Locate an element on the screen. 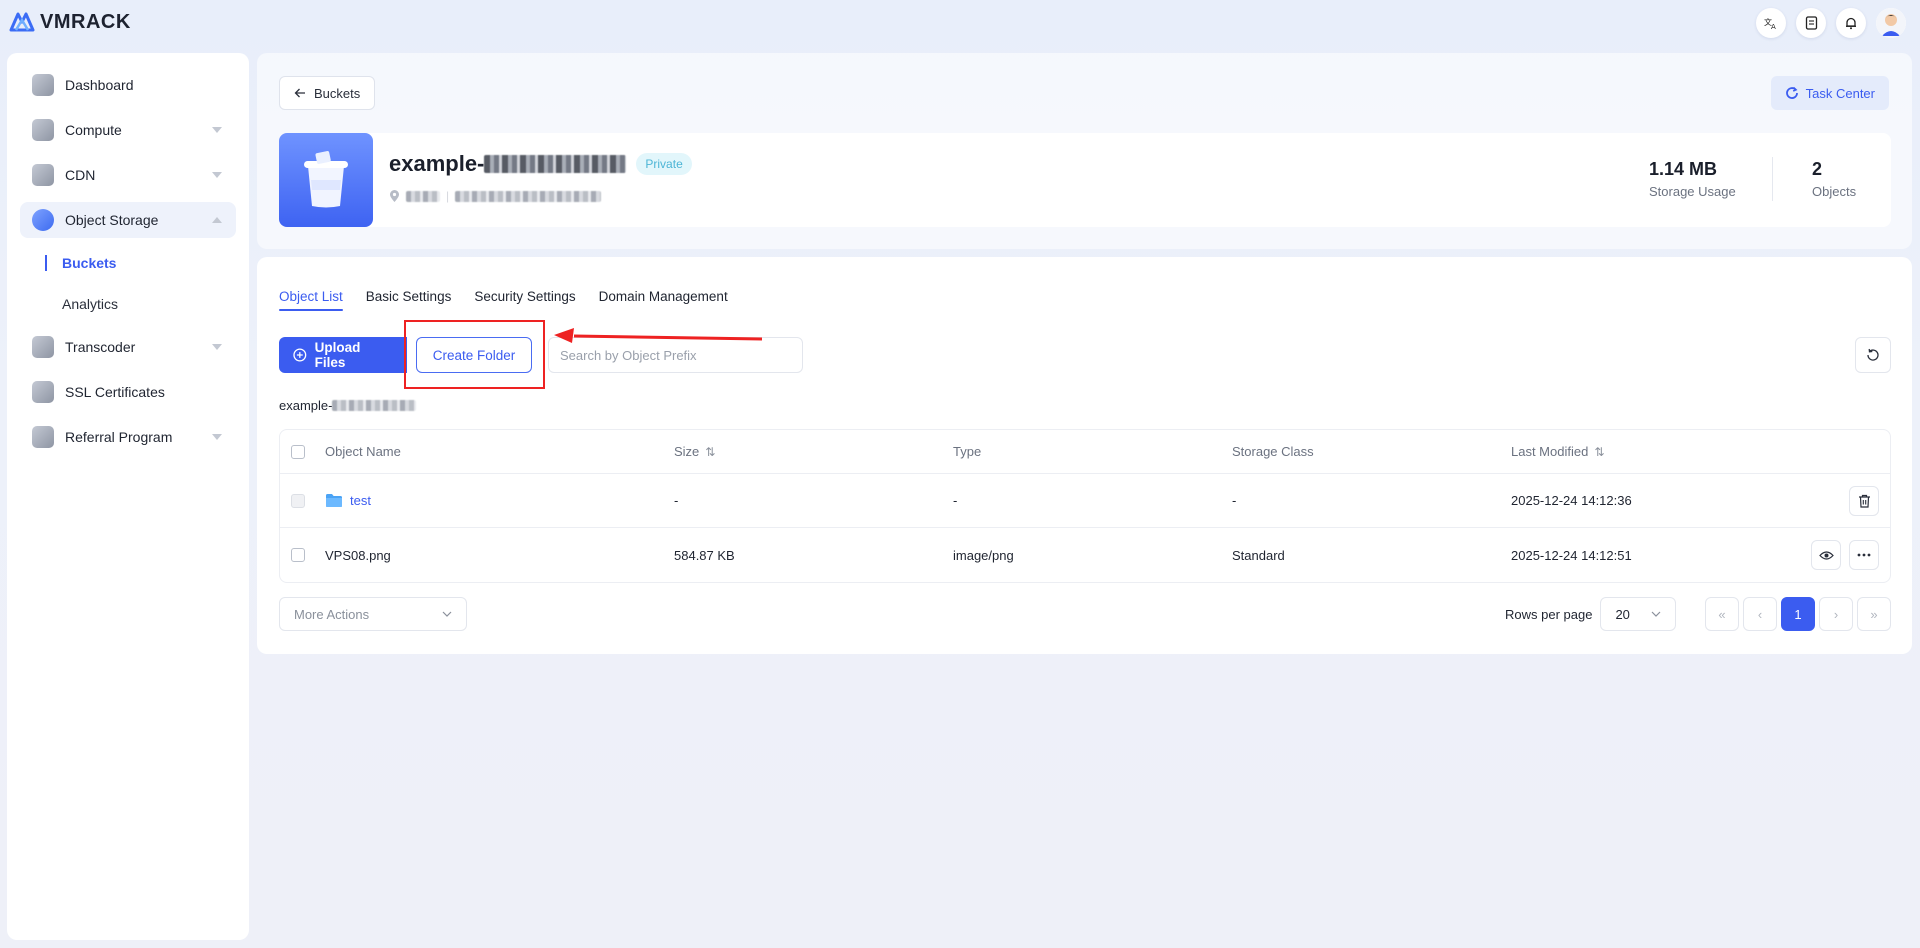  chevron-up-icon is located at coordinates (217, 220).